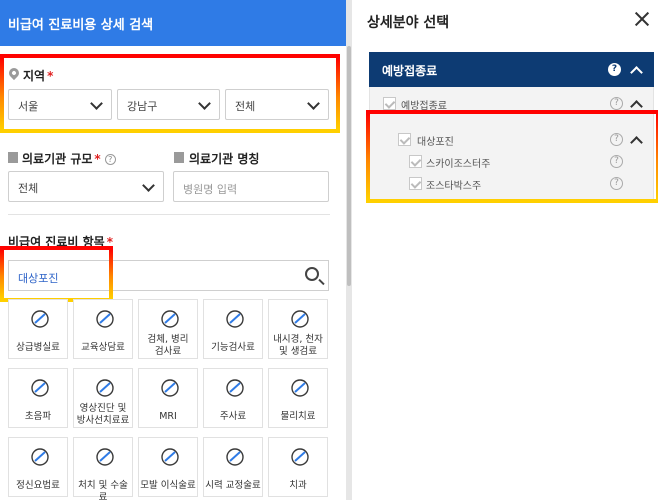 The width and height of the screenshot is (658, 500). I want to click on category-tile: 기능검사료, so click(233, 329).